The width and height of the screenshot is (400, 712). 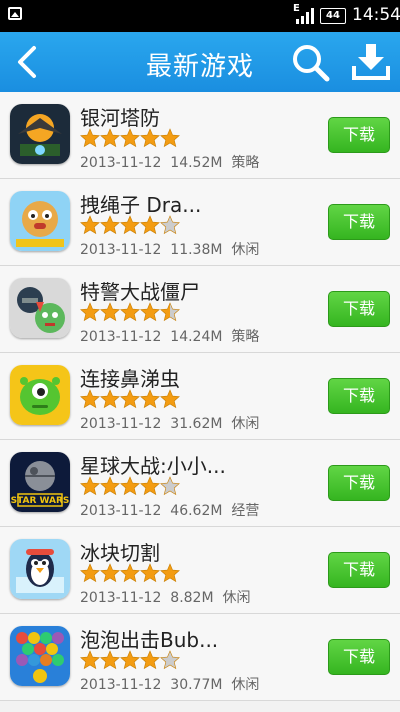 I want to click on download-manager-icon, so click(x=371, y=62).